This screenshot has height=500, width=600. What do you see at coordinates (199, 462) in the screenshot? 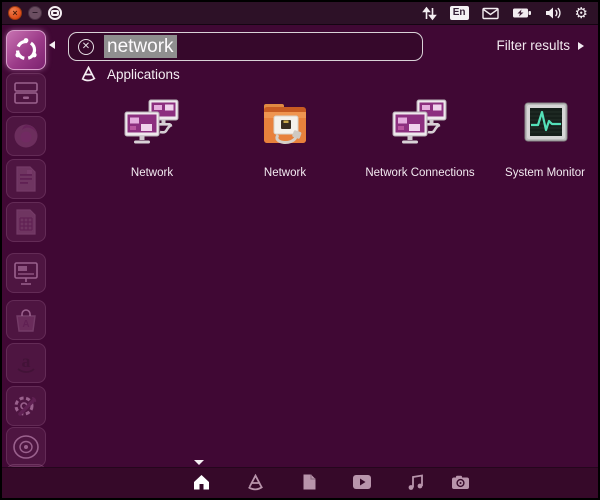
I see `dash-collapse-arrow` at bounding box center [199, 462].